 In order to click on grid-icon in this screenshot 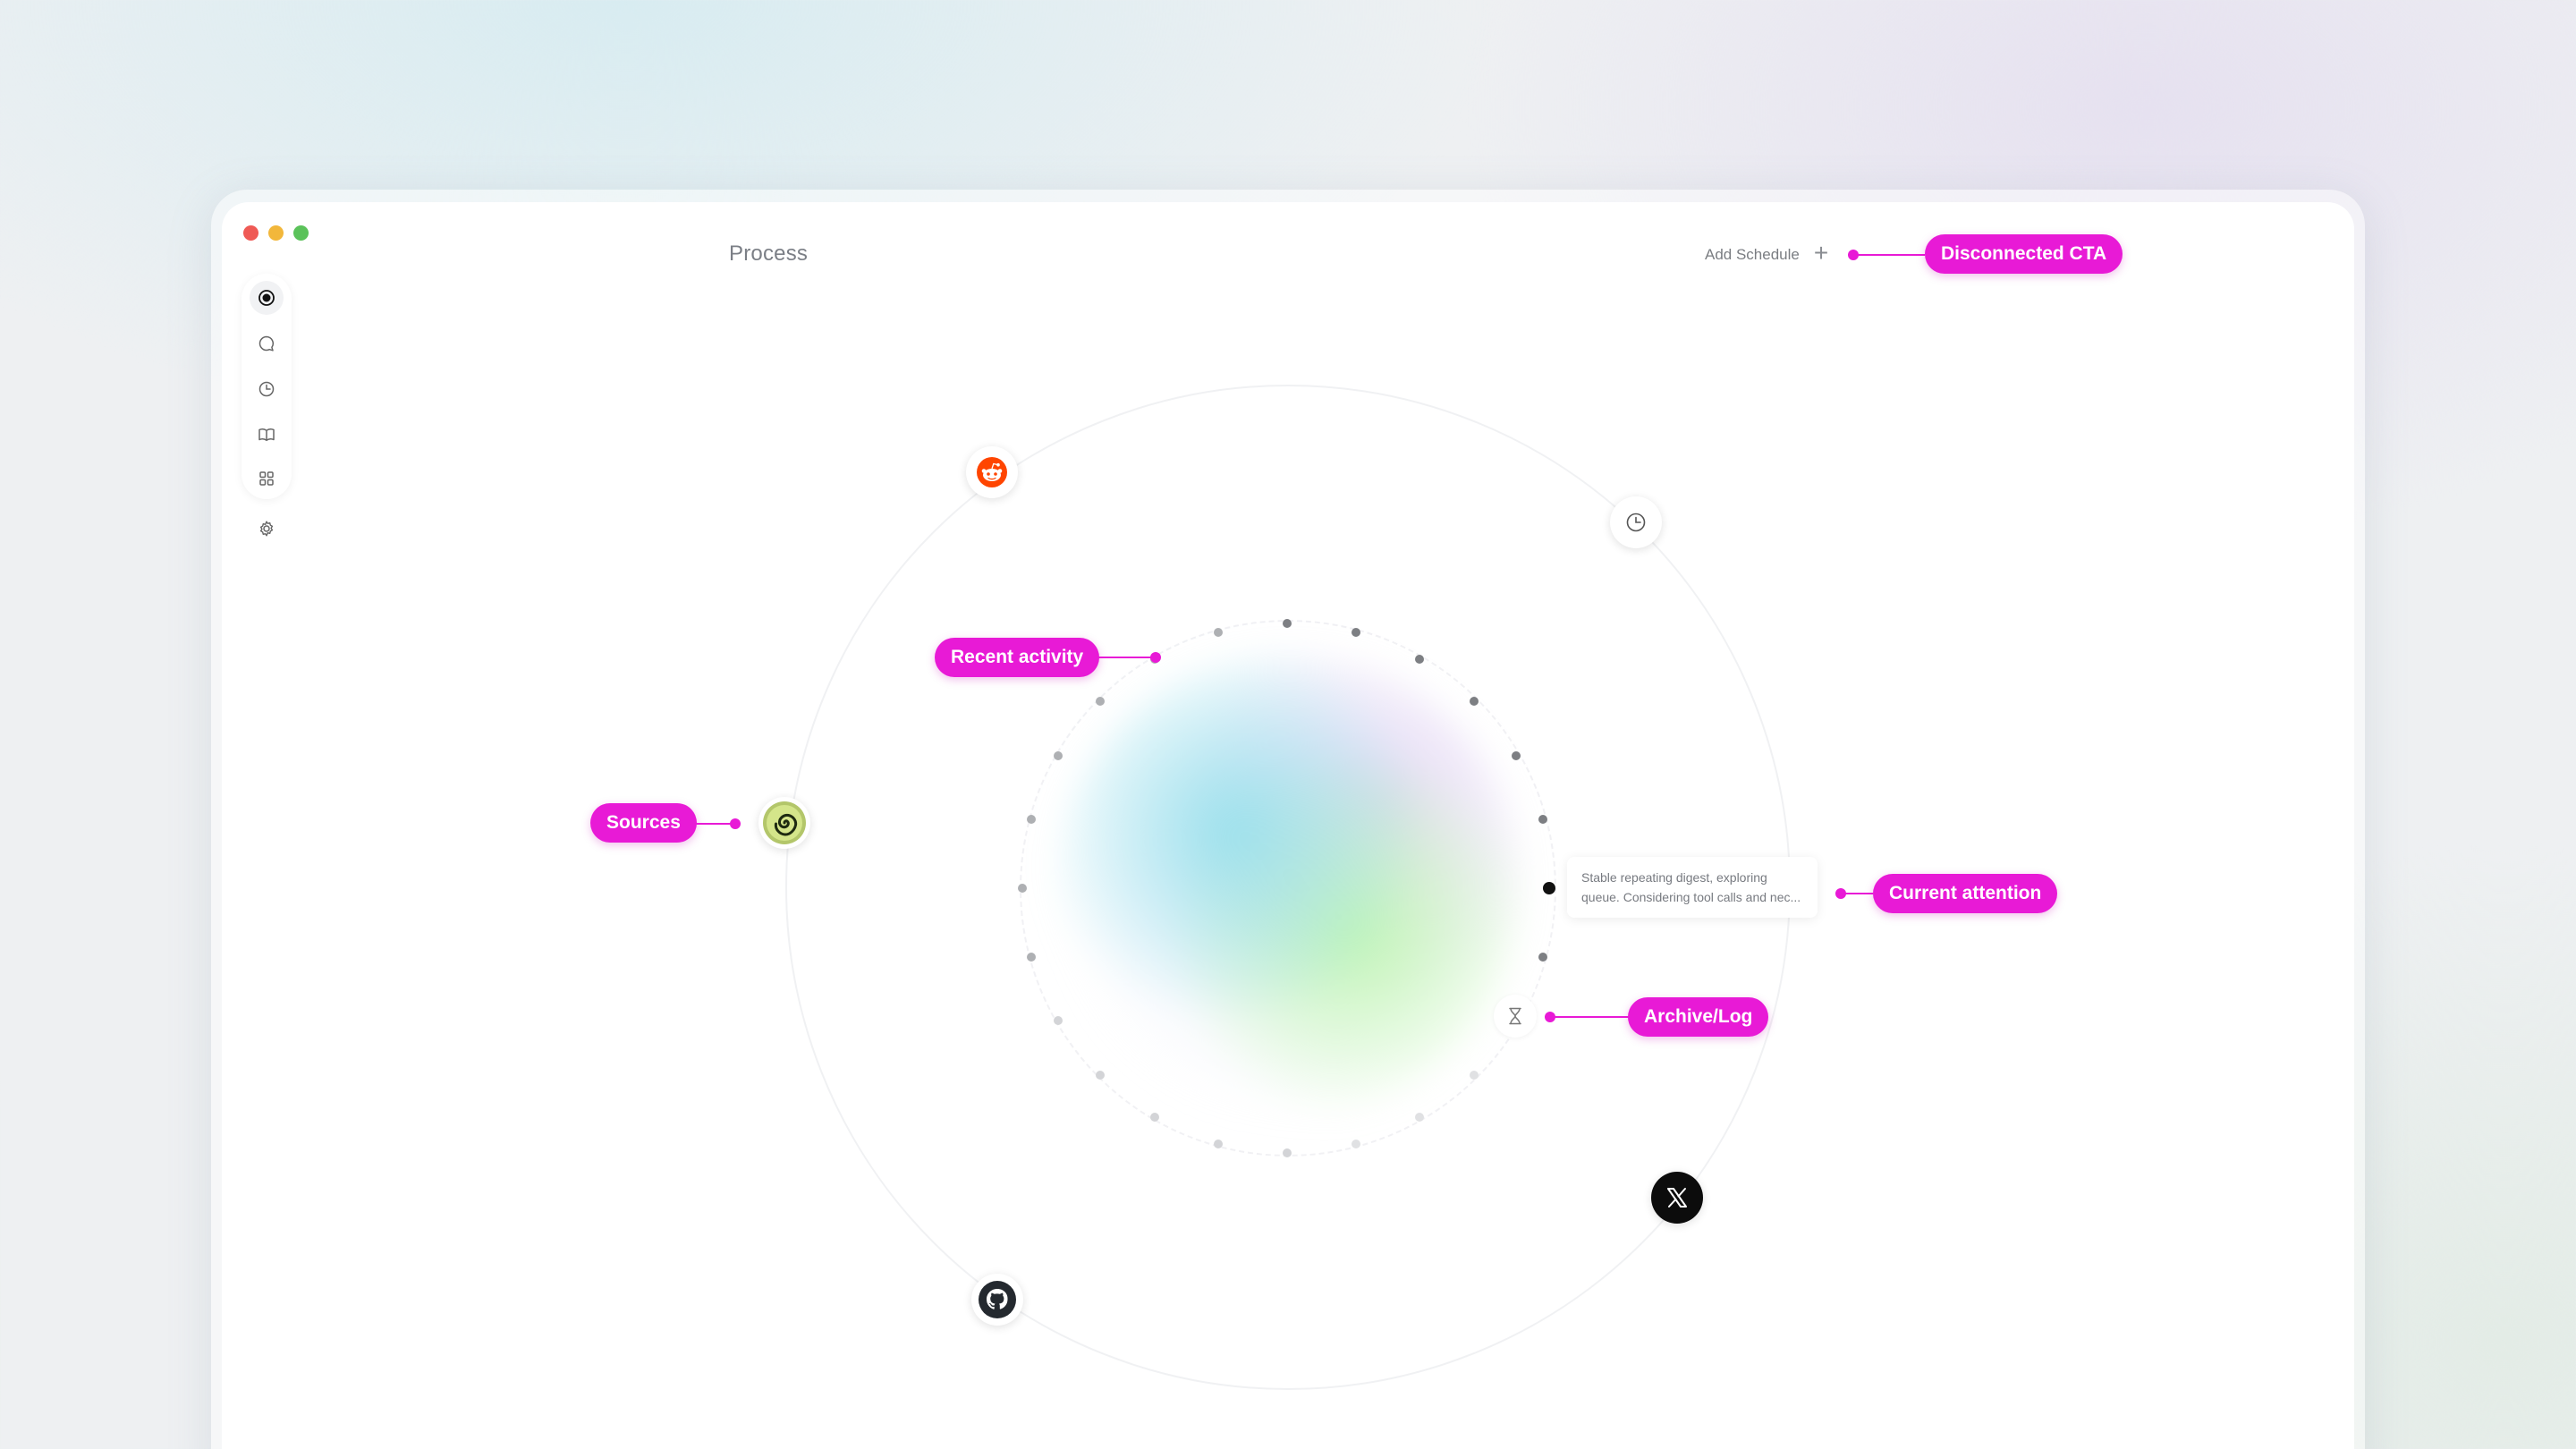, I will do `click(266, 478)`.